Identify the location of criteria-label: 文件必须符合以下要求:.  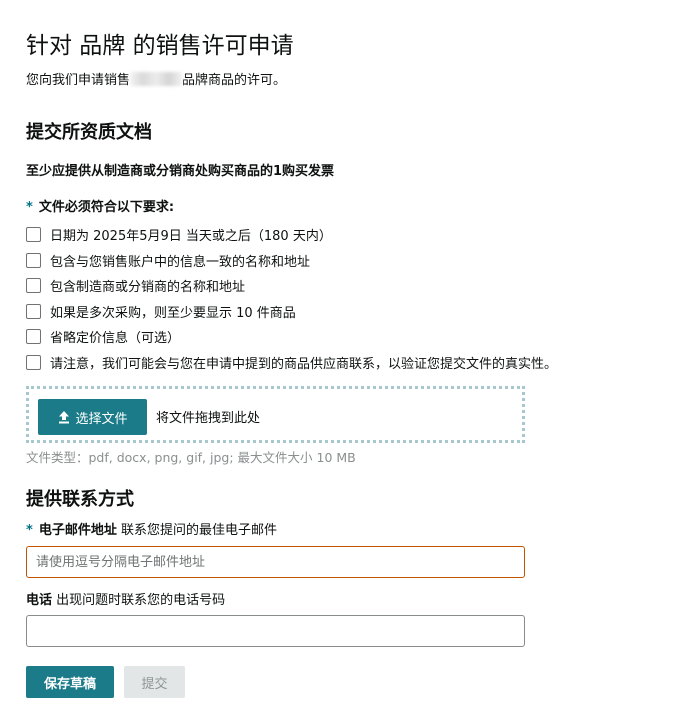
(106, 207).